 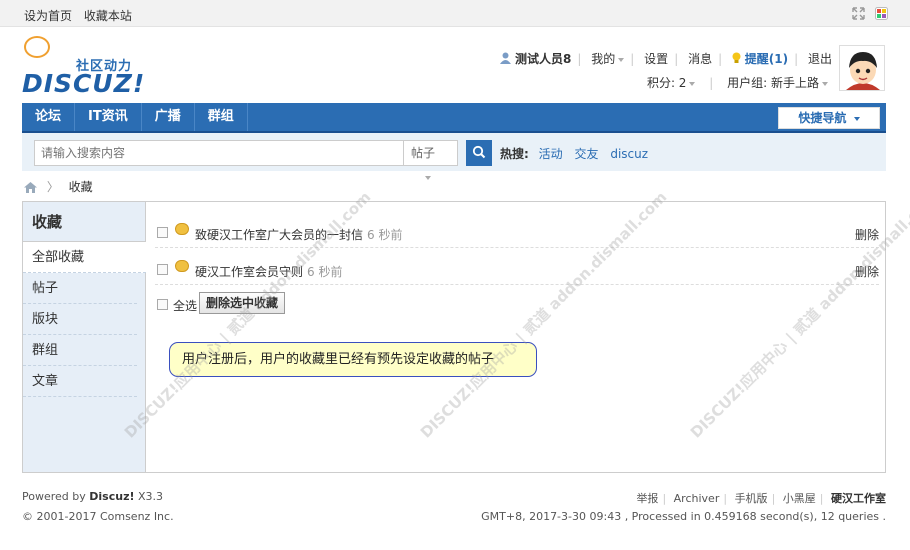 What do you see at coordinates (162, 304) in the screenshot?
I see `select-all-checkbox` at bounding box center [162, 304].